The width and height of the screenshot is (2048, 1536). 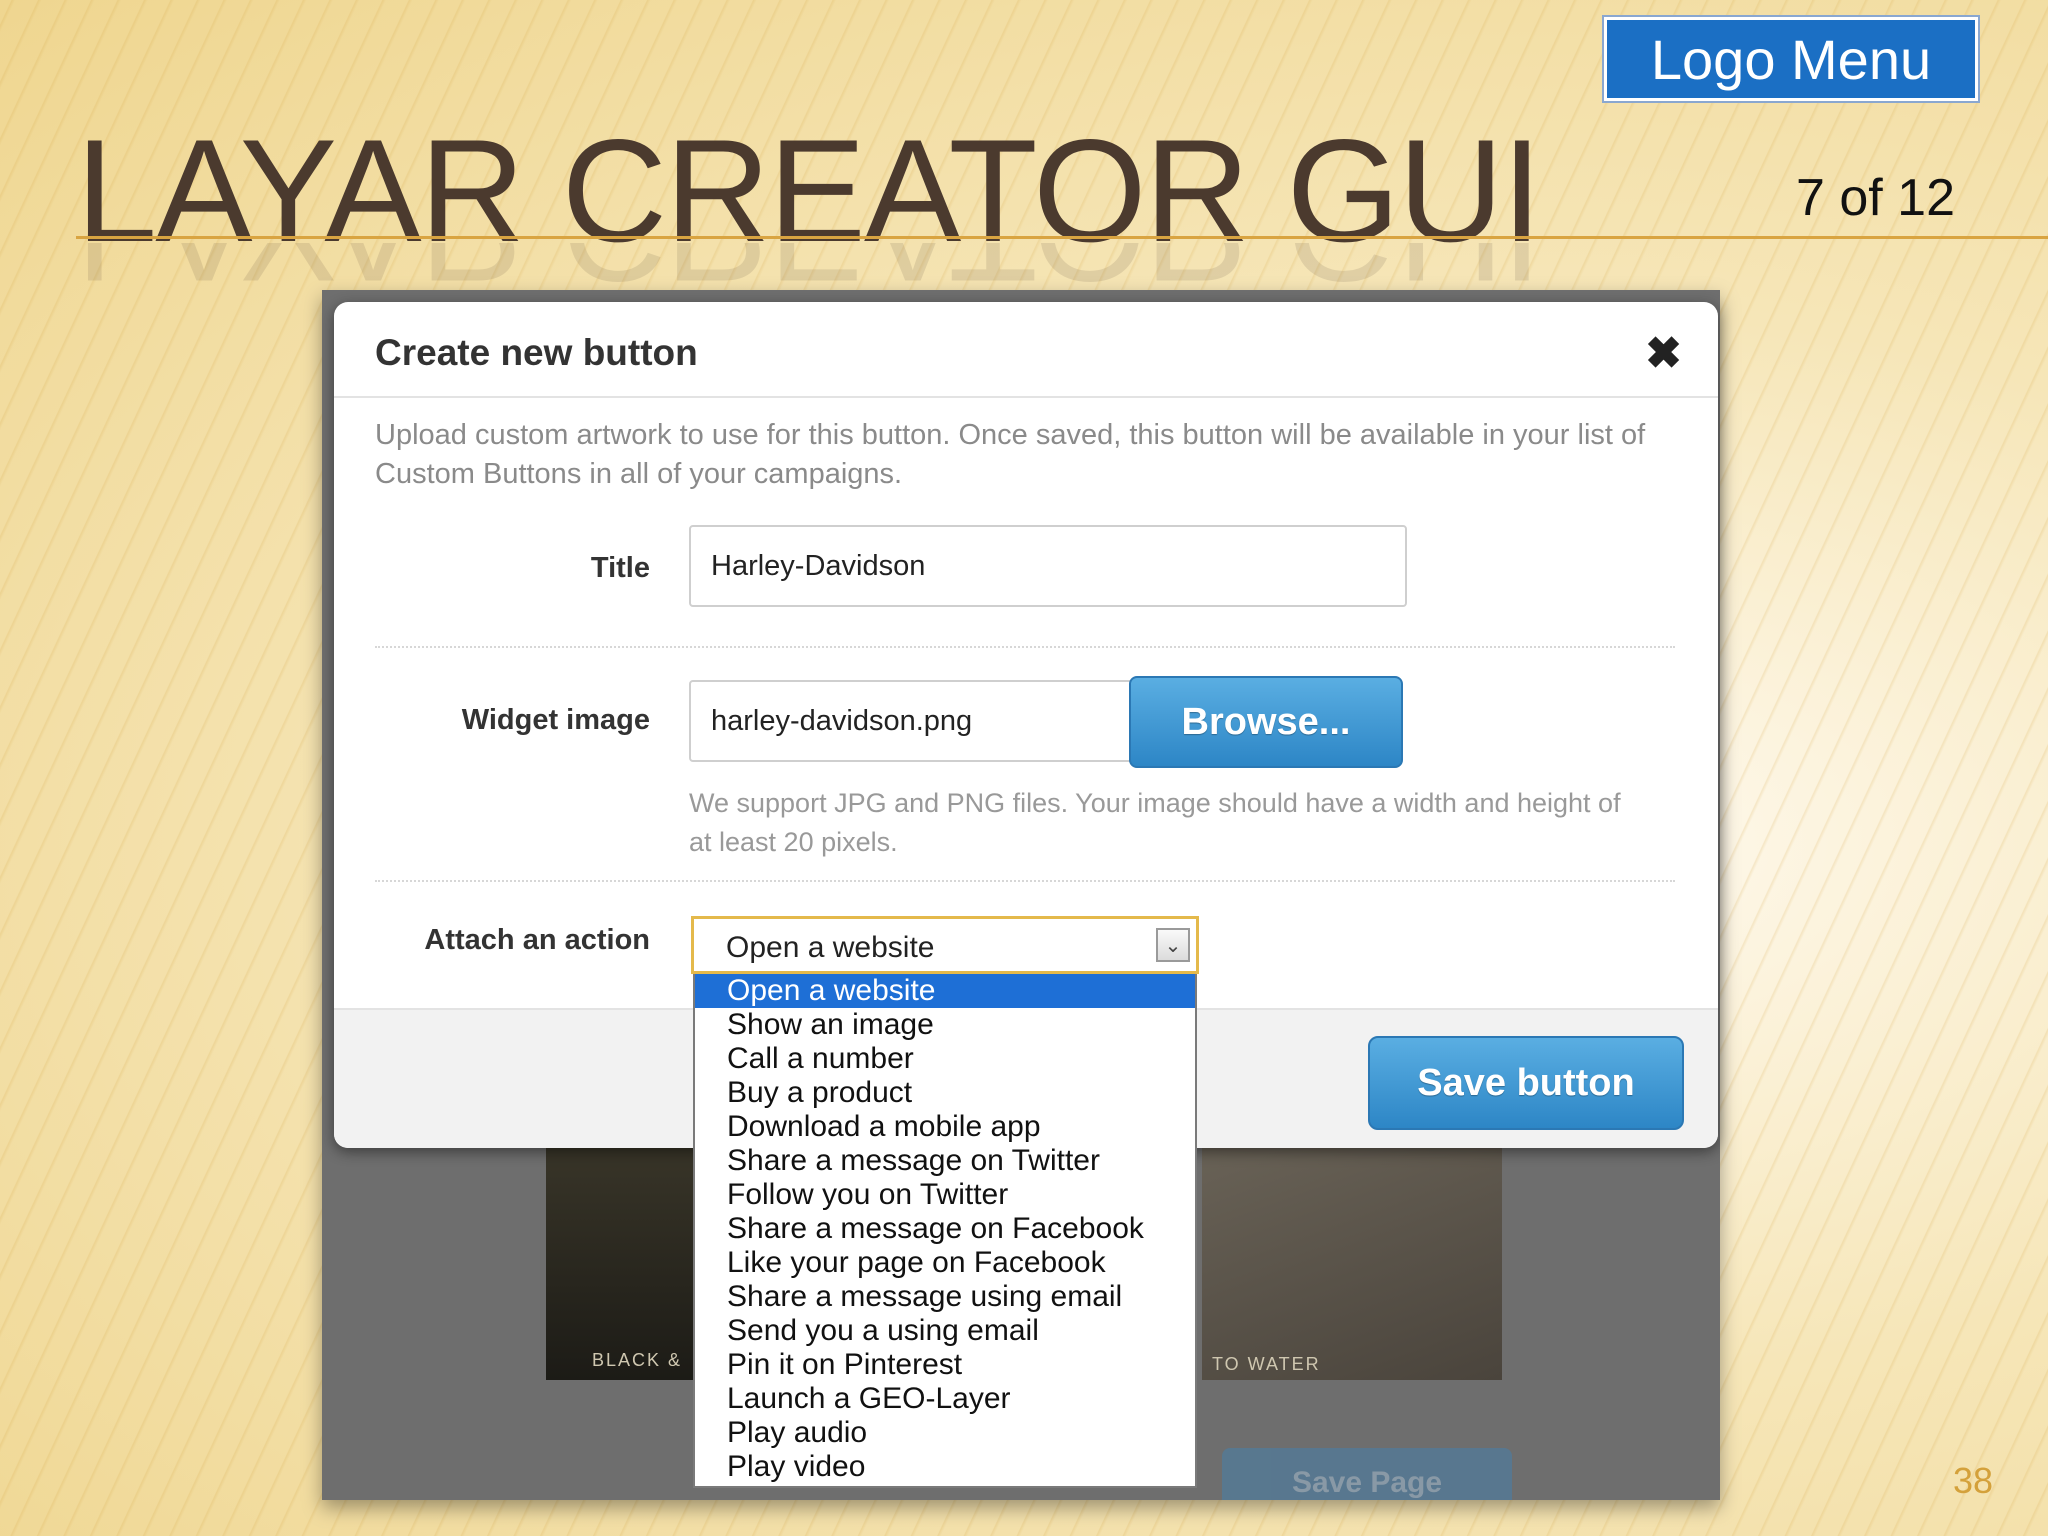 What do you see at coordinates (555, 720) in the screenshot?
I see `widget-image-label: Widget image` at bounding box center [555, 720].